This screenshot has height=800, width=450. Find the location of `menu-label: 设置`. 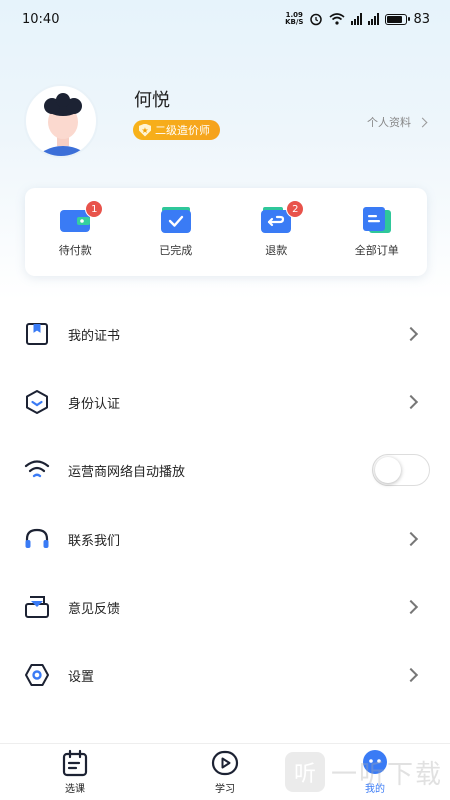

menu-label: 设置 is located at coordinates (81, 677).